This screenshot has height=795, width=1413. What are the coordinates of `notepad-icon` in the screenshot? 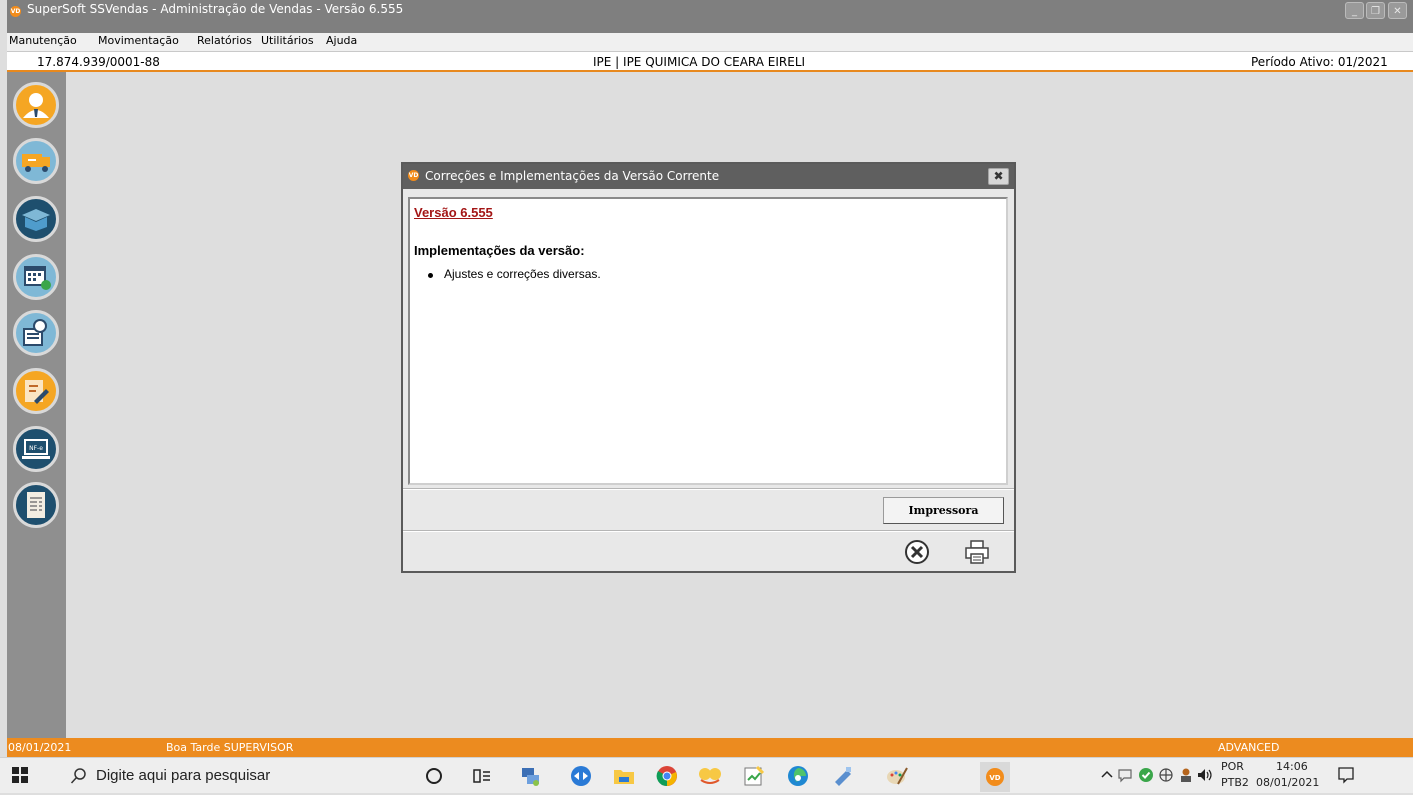 It's located at (754, 777).